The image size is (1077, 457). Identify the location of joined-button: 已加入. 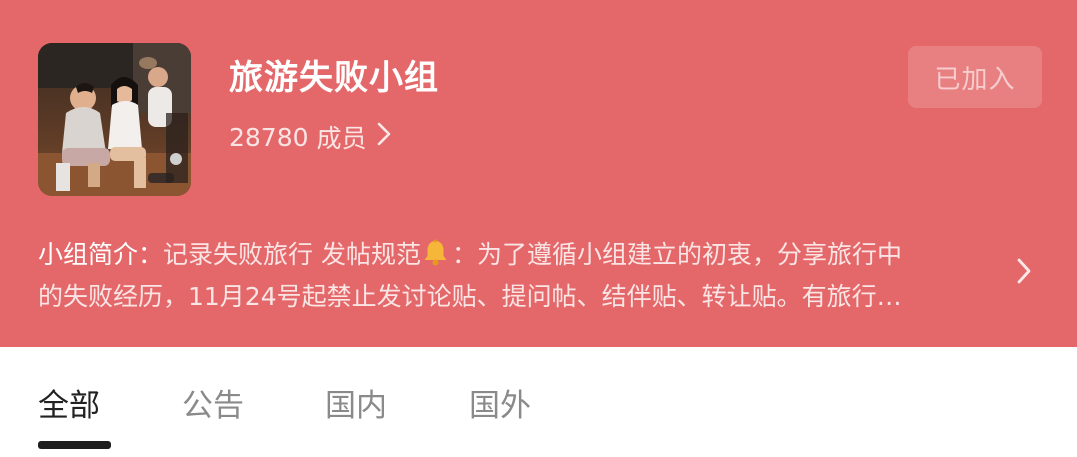
(975, 77).